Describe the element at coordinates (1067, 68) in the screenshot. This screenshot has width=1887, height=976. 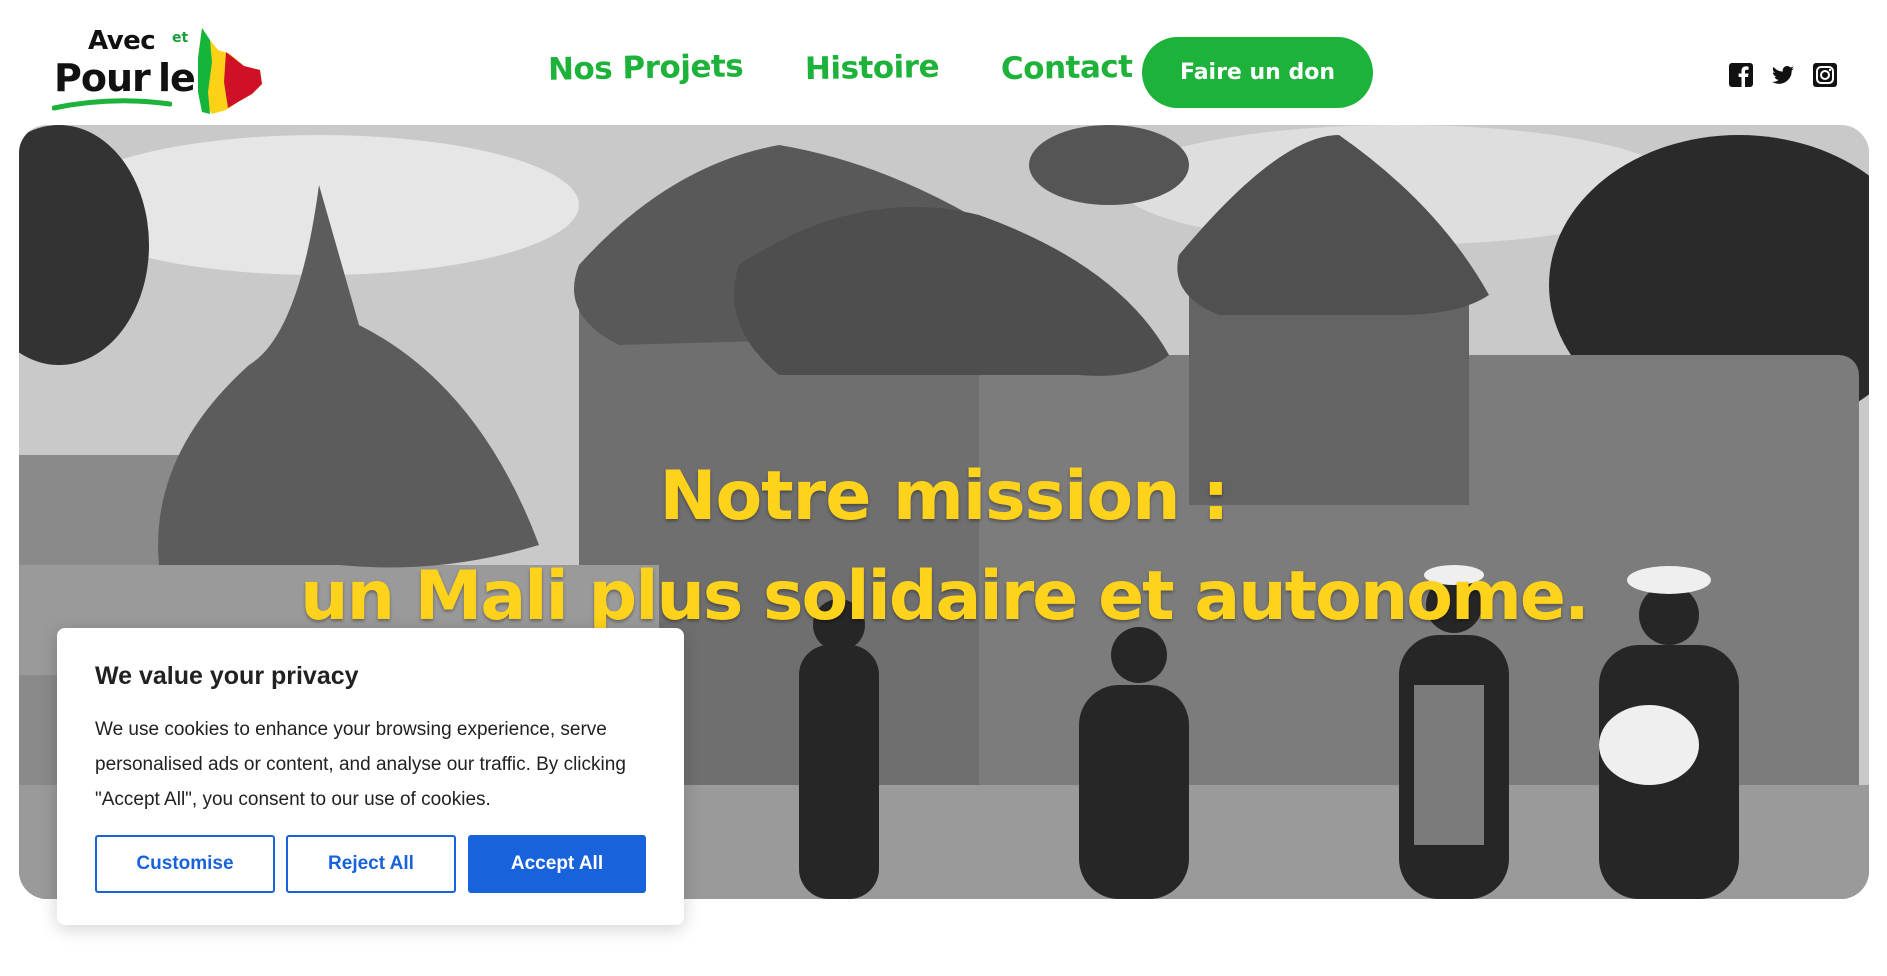
I see `nav-item-contact: Contact` at that location.